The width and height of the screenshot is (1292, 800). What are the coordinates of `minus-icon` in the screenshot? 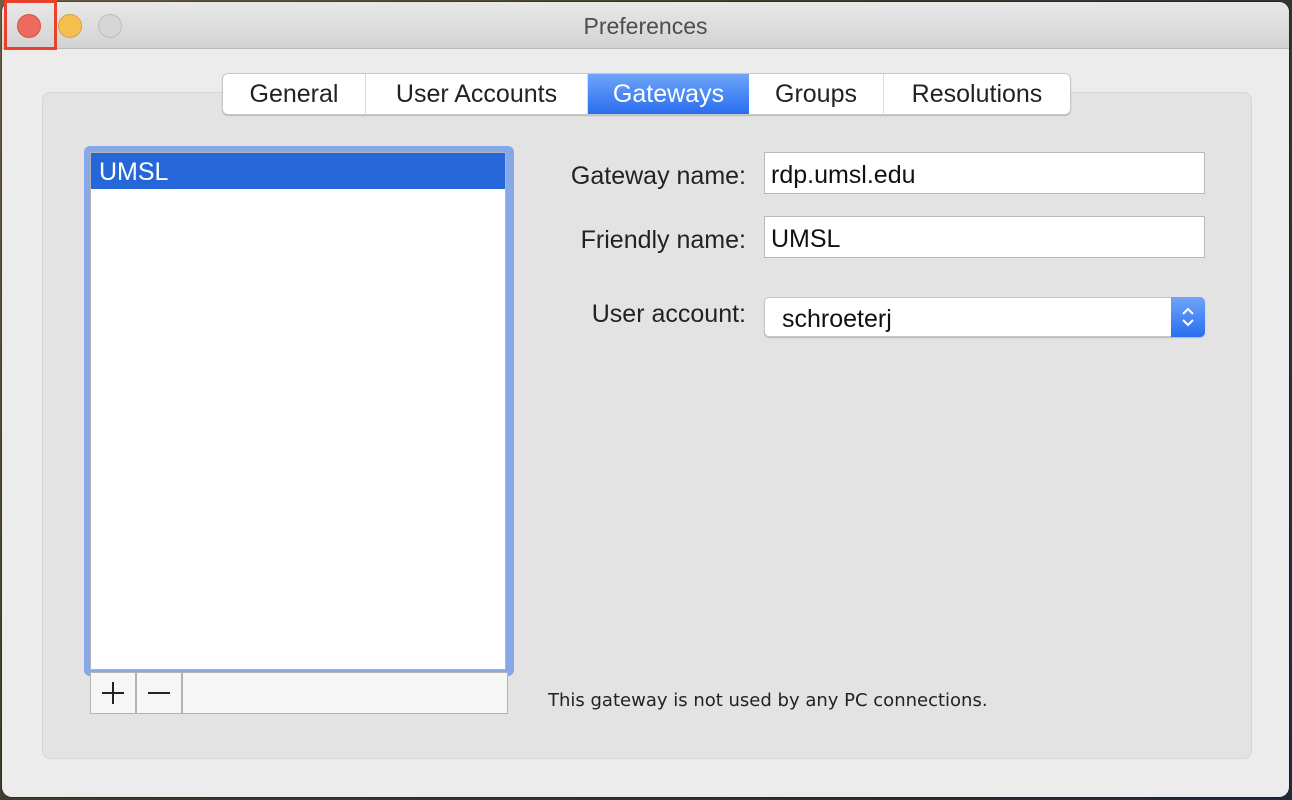 It's located at (159, 693).